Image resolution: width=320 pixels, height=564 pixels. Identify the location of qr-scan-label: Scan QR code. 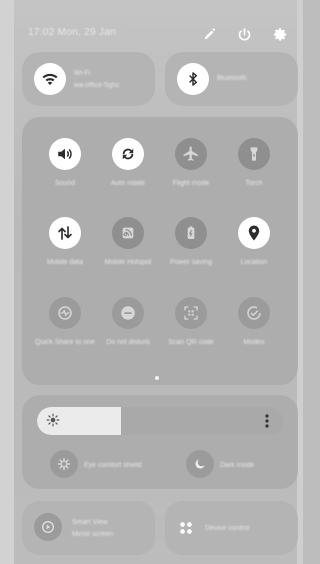
(191, 342).